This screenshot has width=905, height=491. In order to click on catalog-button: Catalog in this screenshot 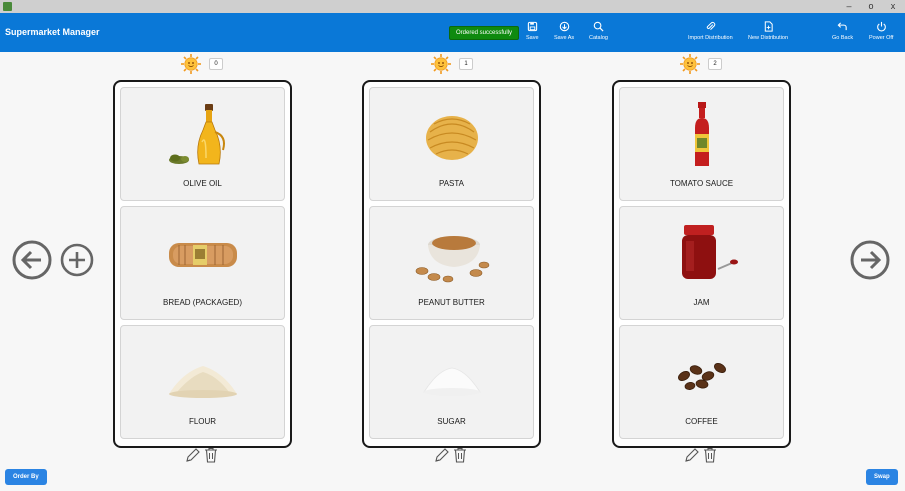, I will do `click(598, 31)`.